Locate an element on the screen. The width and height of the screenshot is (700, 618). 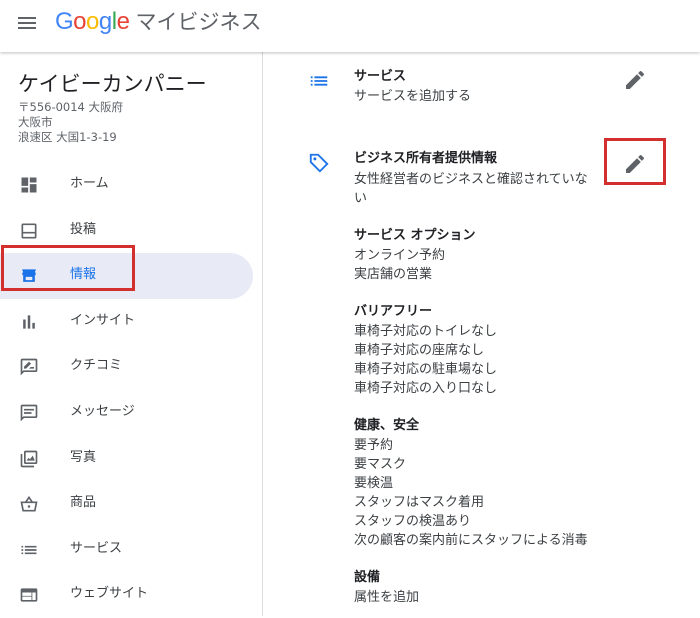
google-logo: Google is located at coordinates (92, 21).